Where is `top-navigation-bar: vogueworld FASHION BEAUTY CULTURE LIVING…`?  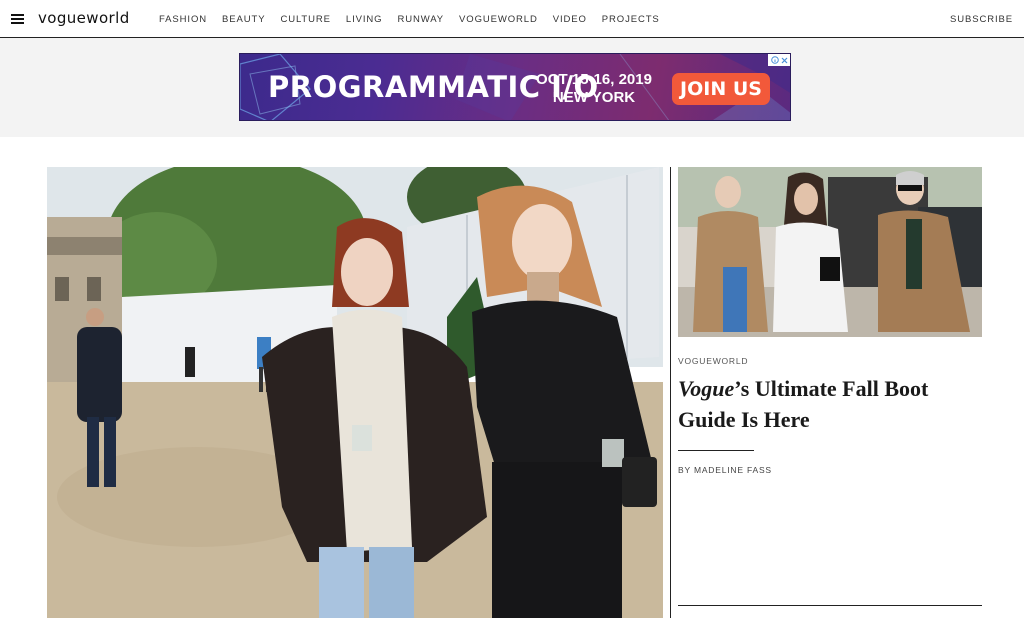 top-navigation-bar: vogueworld FASHION BEAUTY CULTURE LIVING… is located at coordinates (512, 19).